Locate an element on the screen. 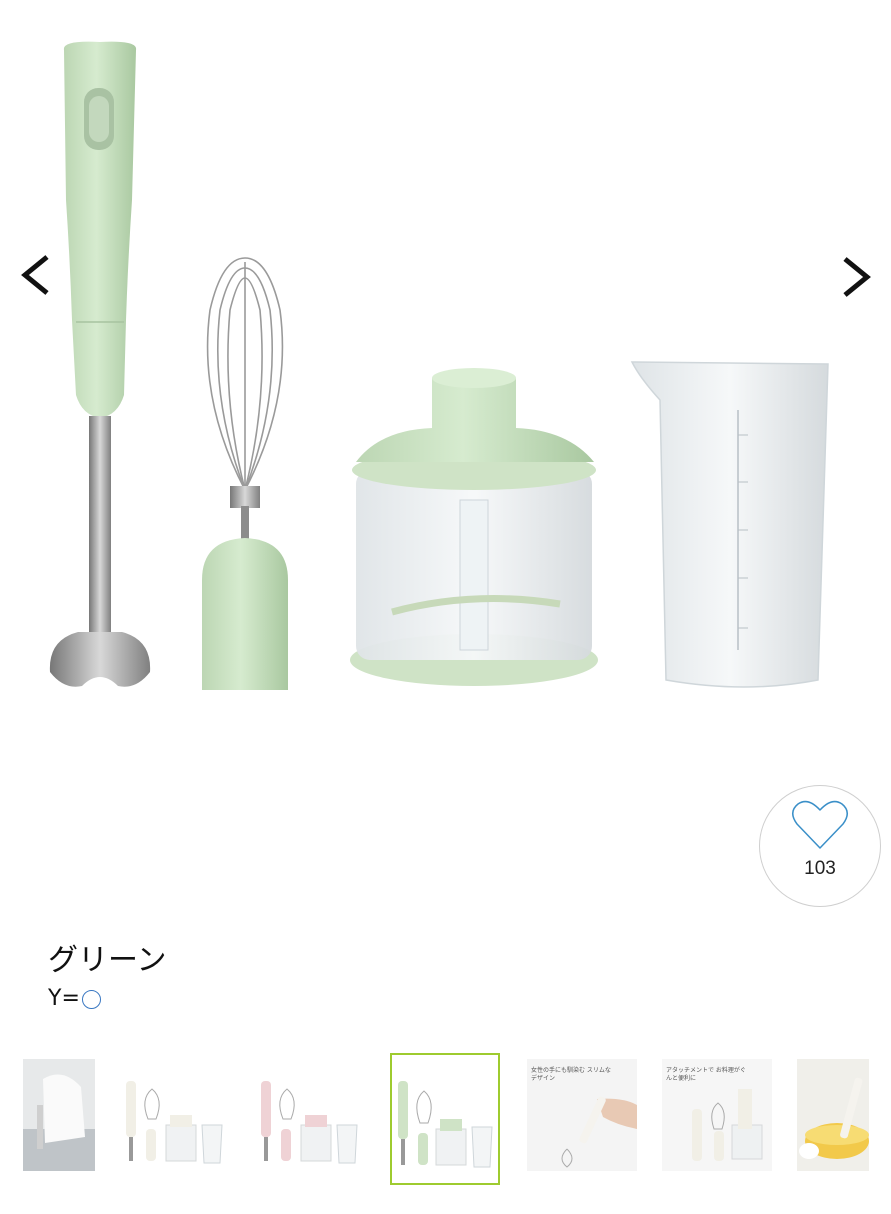 This screenshot has height=1214, width=891. heart-outline-icon is located at coordinates (820, 824).